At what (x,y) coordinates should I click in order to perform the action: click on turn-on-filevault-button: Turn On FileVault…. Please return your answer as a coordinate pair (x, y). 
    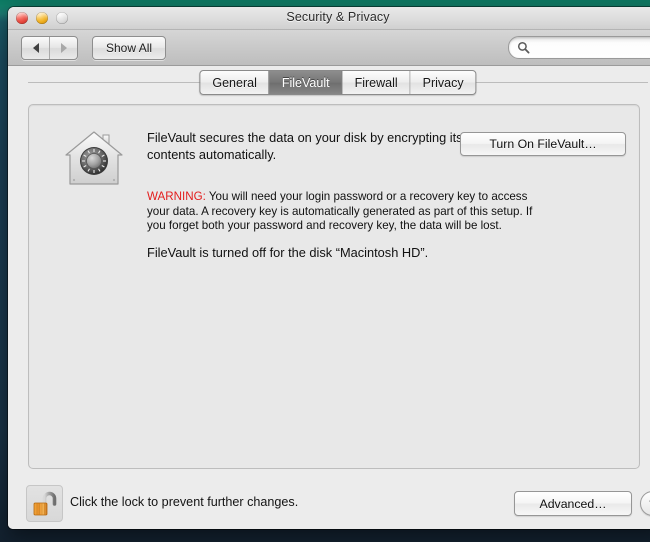
    Looking at the image, I should click on (543, 144).